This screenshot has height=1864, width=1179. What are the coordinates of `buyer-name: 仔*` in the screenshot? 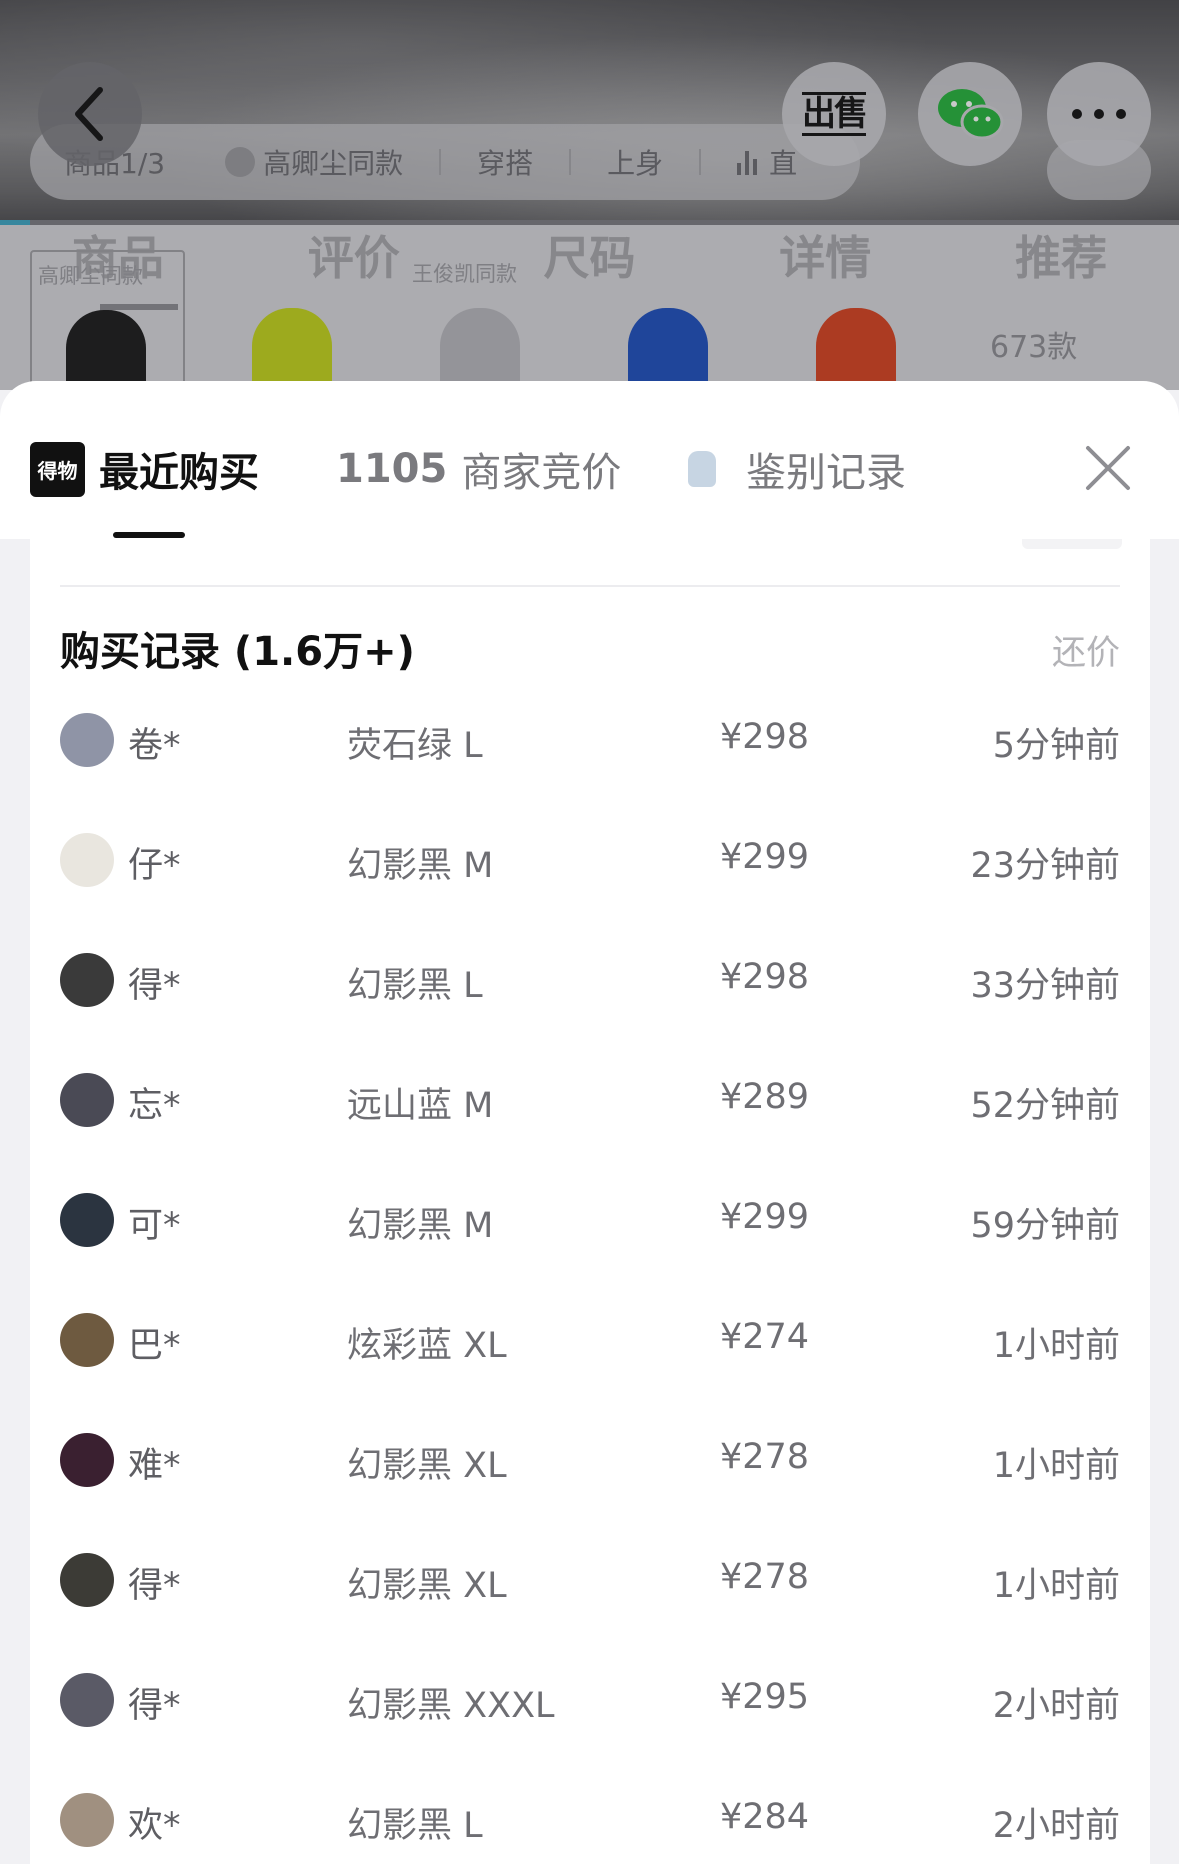 It's located at (154, 866).